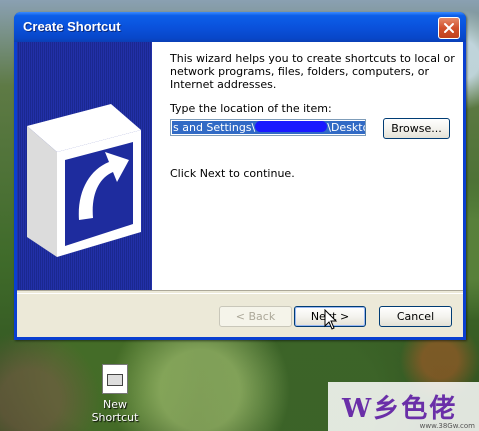 This screenshot has width=479, height=431. I want to click on location-value-start: s and Settings\, so click(214, 127).